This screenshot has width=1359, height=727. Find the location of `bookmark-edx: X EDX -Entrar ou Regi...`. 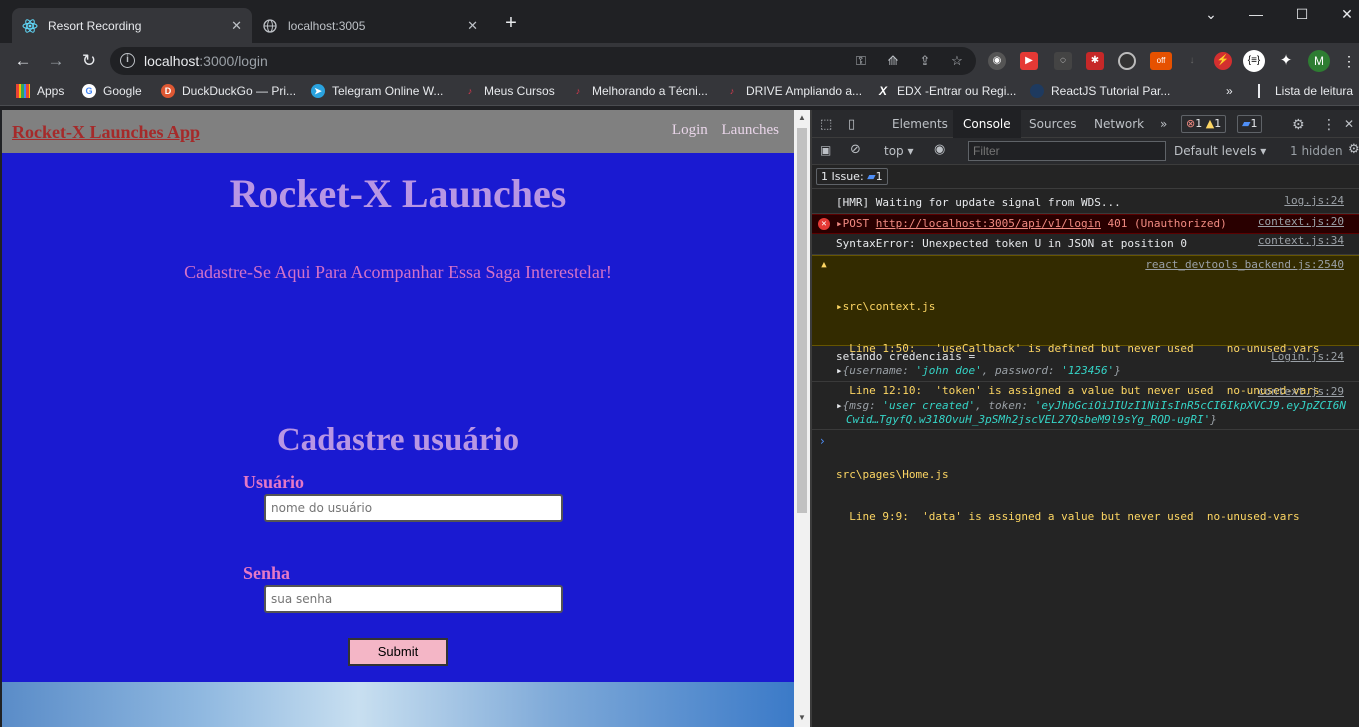

bookmark-edx: X EDX -Entrar ou Regi... is located at coordinates (946, 91).